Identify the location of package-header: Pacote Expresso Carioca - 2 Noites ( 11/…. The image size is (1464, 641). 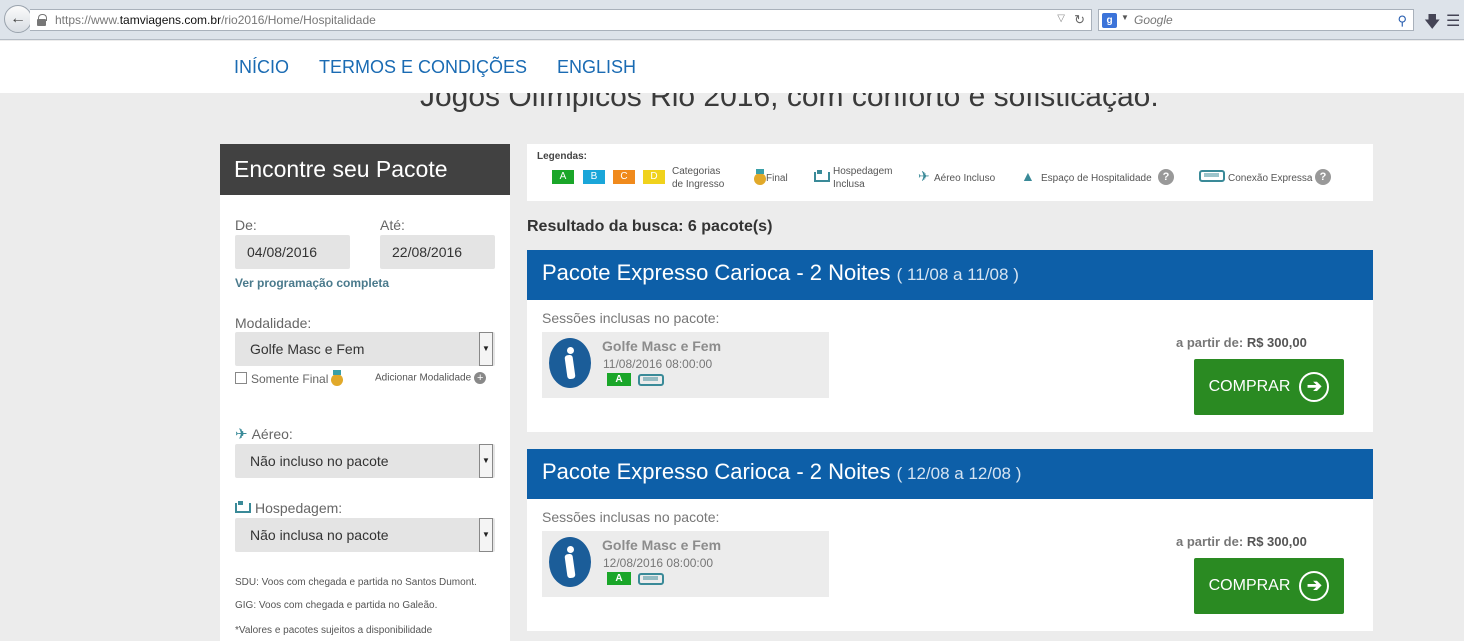
(950, 275).